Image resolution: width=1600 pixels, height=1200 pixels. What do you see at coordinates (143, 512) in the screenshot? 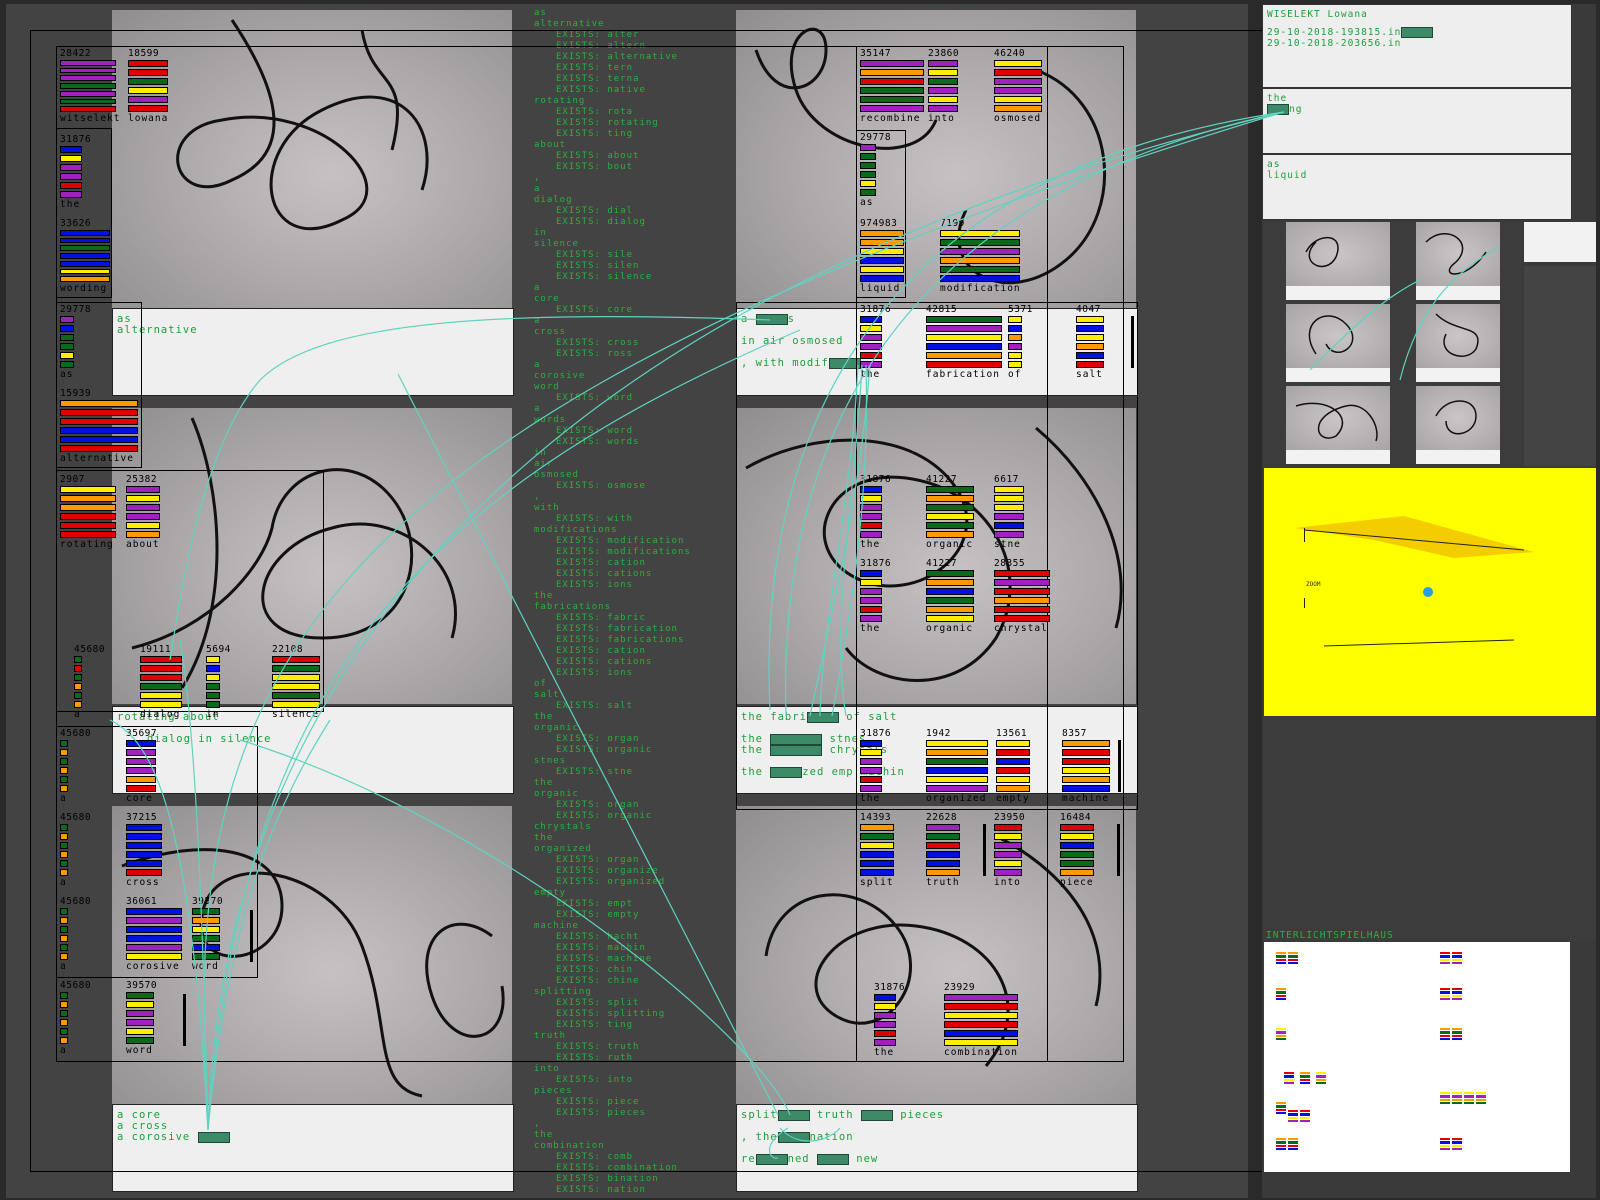
I see `word-stack: 25382 about` at bounding box center [143, 512].